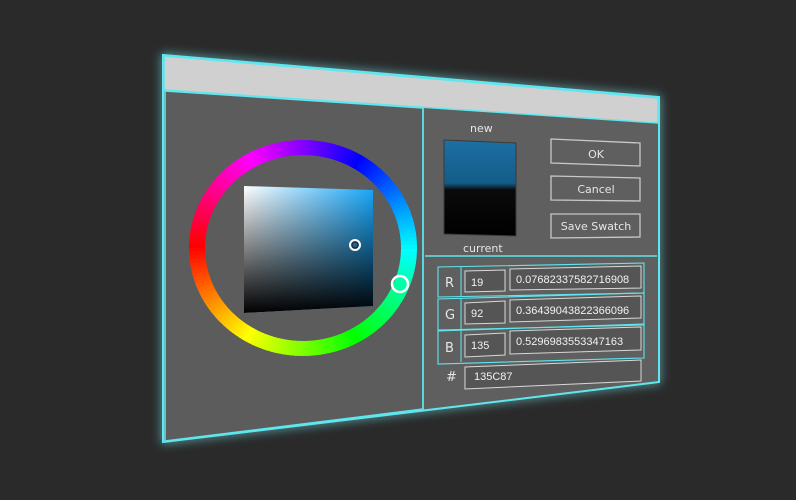  Describe the element at coordinates (449, 348) in the screenshot. I see `channel-b-label: B` at that location.